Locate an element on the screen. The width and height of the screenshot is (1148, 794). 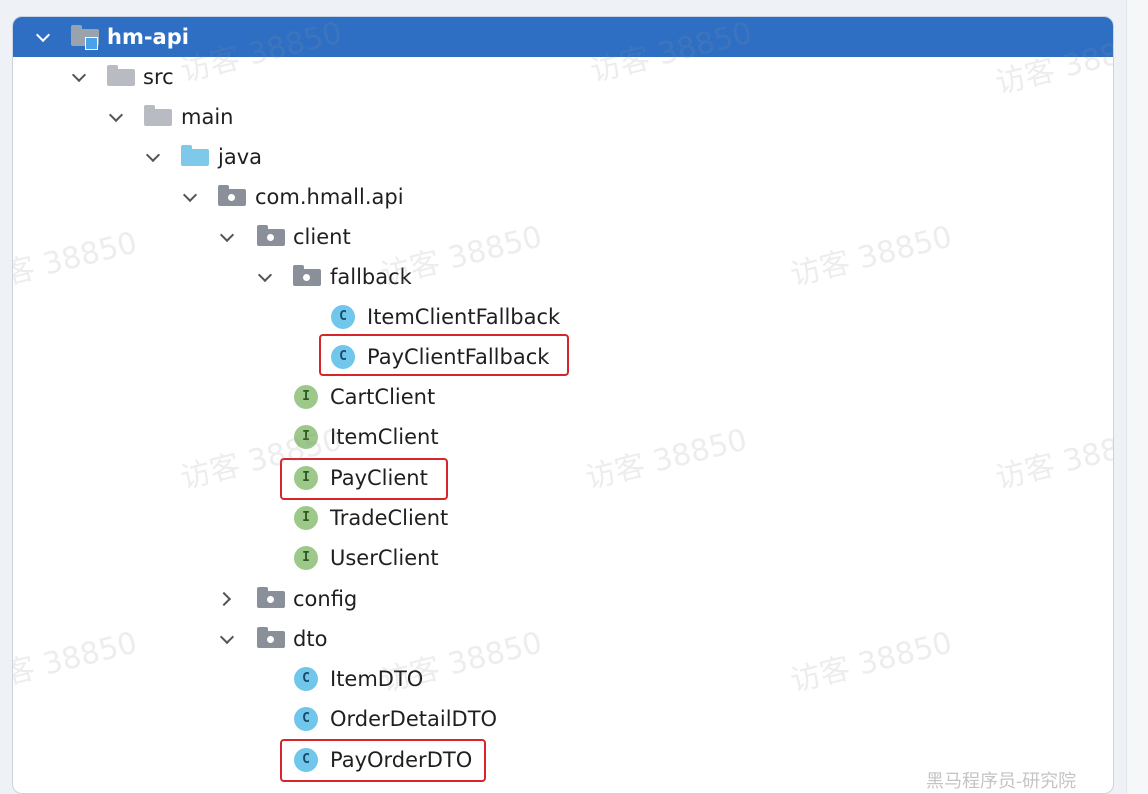
tree-item-src: src is located at coordinates (563, 77).